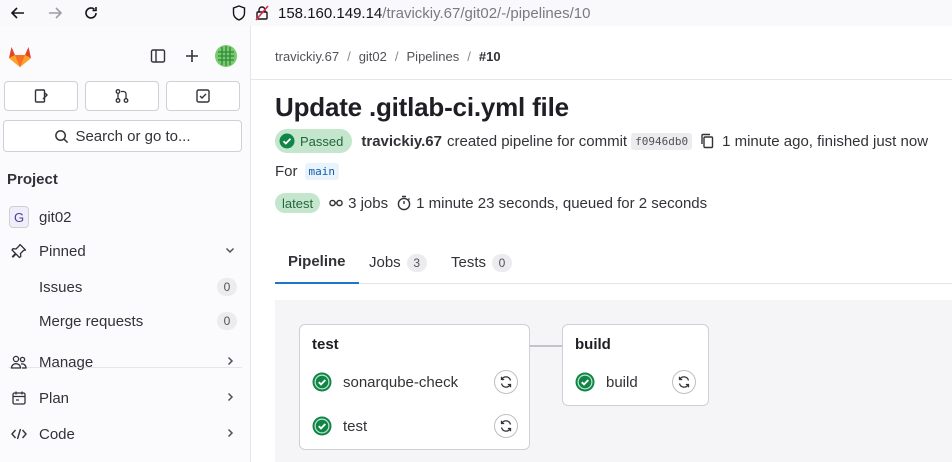 The image size is (952, 462). Describe the element at coordinates (227, 287) in the screenshot. I see `issues-count-badge: 0` at that location.